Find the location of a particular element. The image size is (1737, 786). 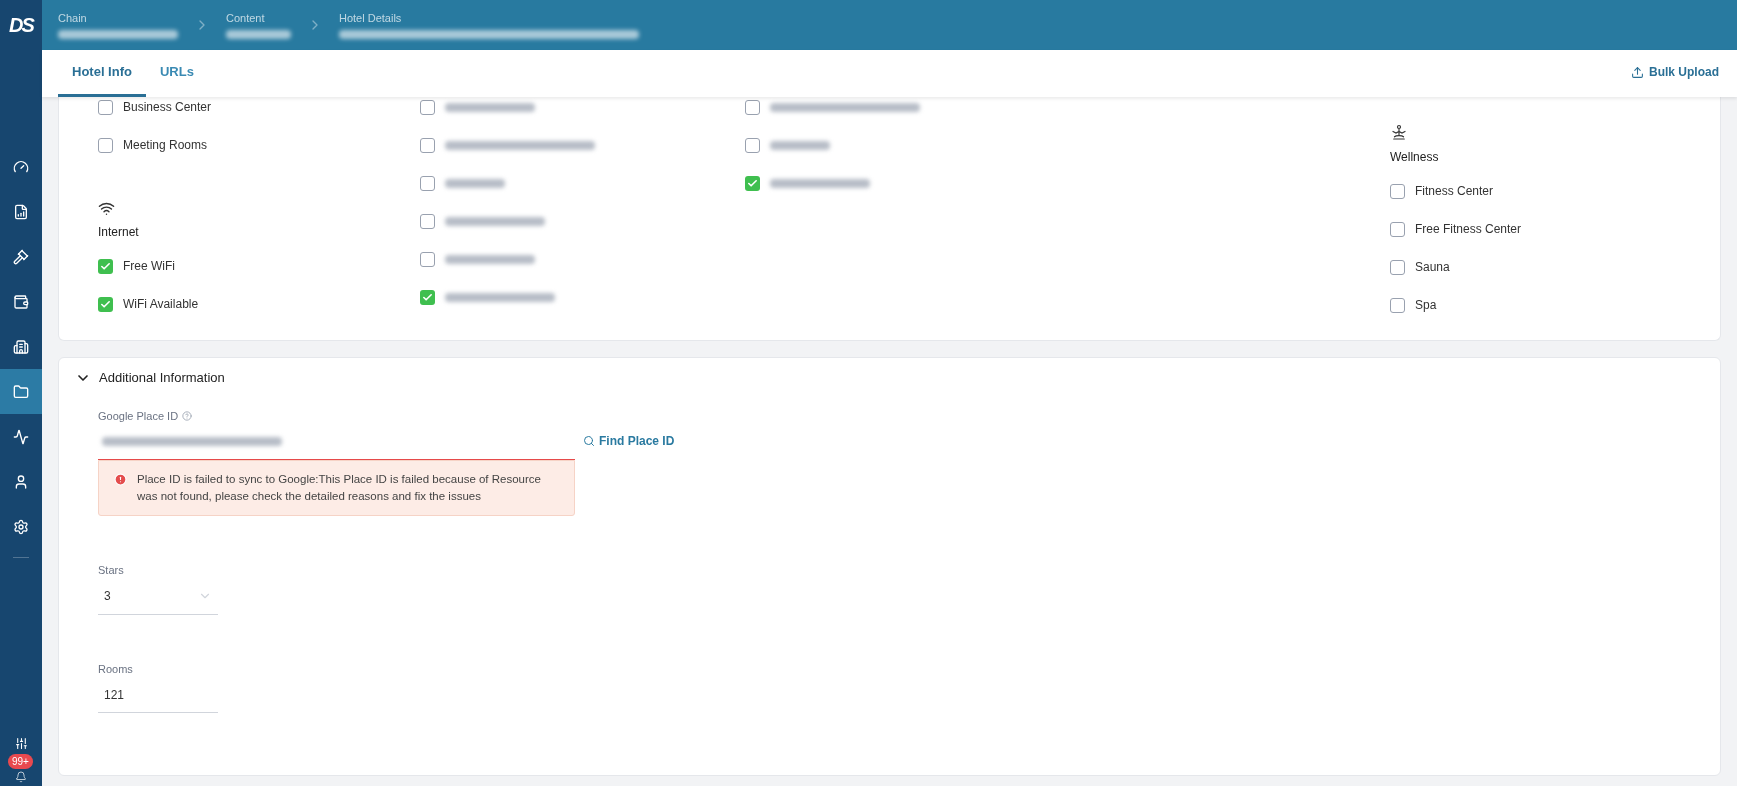

section-heading: Internet is located at coordinates (119, 232).